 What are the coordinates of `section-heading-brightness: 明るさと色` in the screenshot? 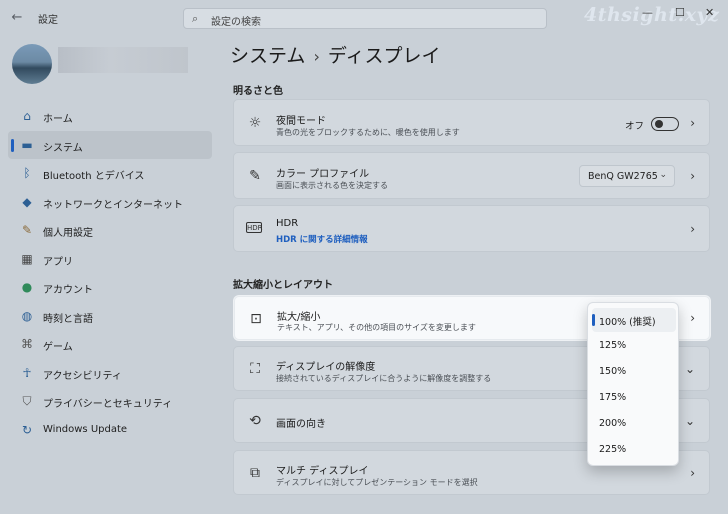 It's located at (258, 91).